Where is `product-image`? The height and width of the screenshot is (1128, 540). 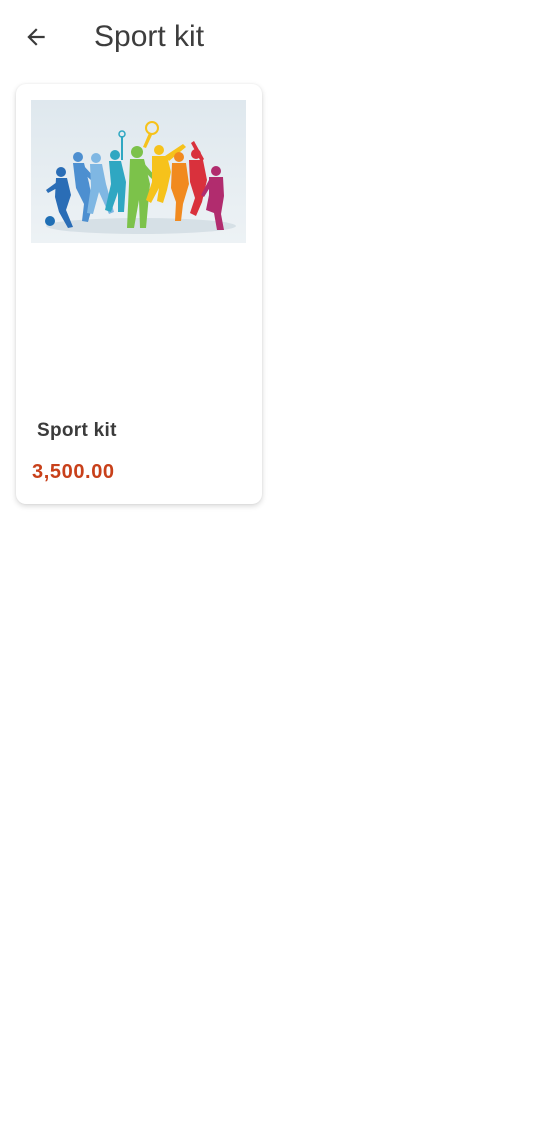
product-image is located at coordinates (138, 171).